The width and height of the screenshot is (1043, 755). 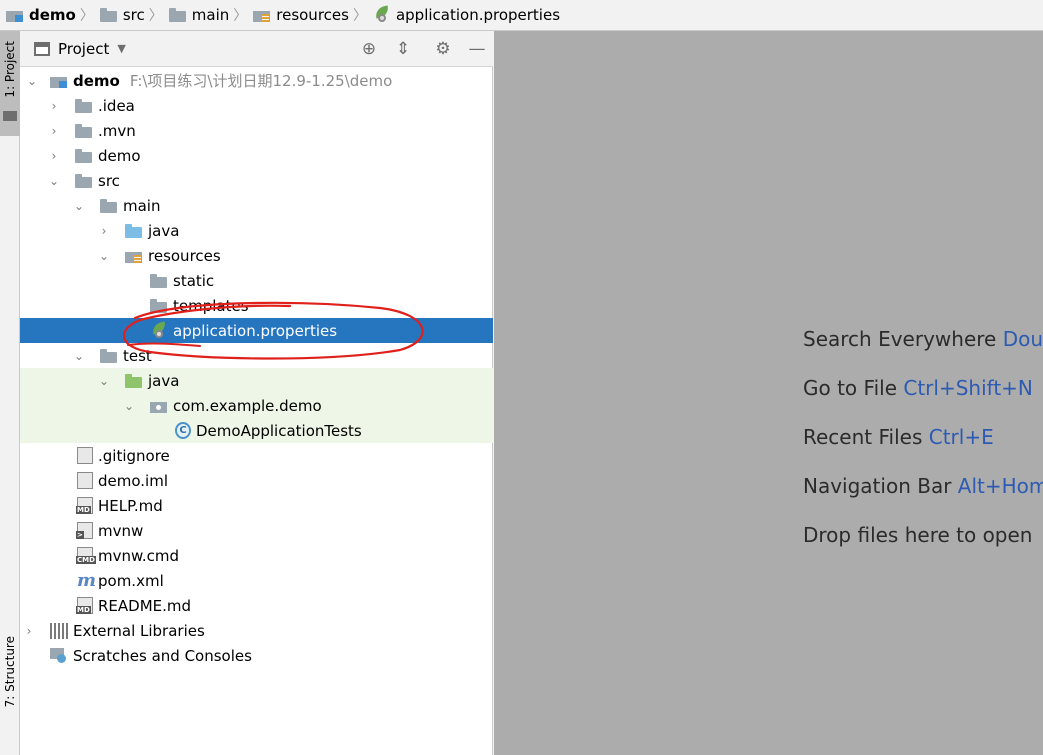 What do you see at coordinates (863, 437) in the screenshot?
I see `hint-label: Recent Files` at bounding box center [863, 437].